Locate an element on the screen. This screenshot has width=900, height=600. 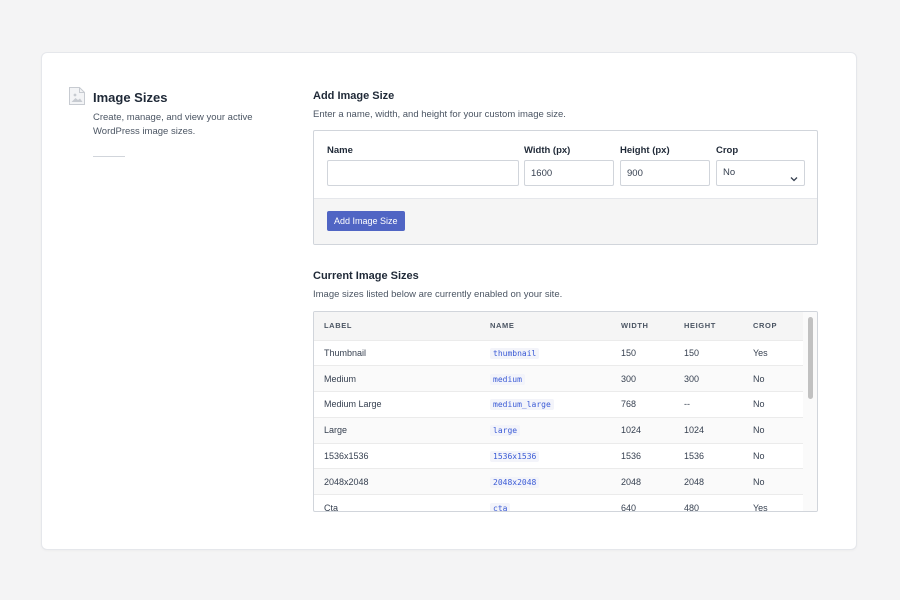
table-row: Large large 1024 1024 No is located at coordinates (558, 430).